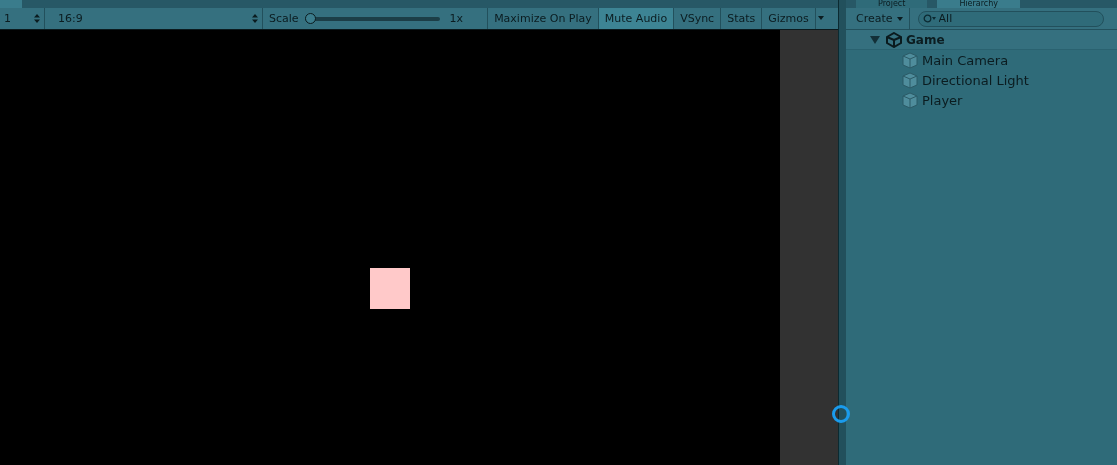  I want to click on display-dropdown: 1, so click(22, 18).